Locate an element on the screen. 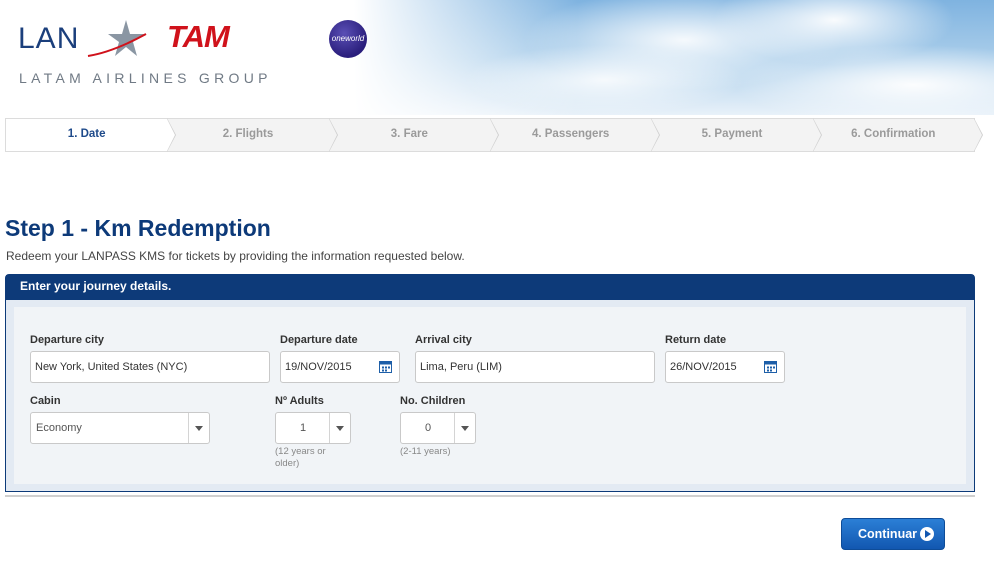 The image size is (994, 570). step-flights: 2. Flights is located at coordinates (252, 135).